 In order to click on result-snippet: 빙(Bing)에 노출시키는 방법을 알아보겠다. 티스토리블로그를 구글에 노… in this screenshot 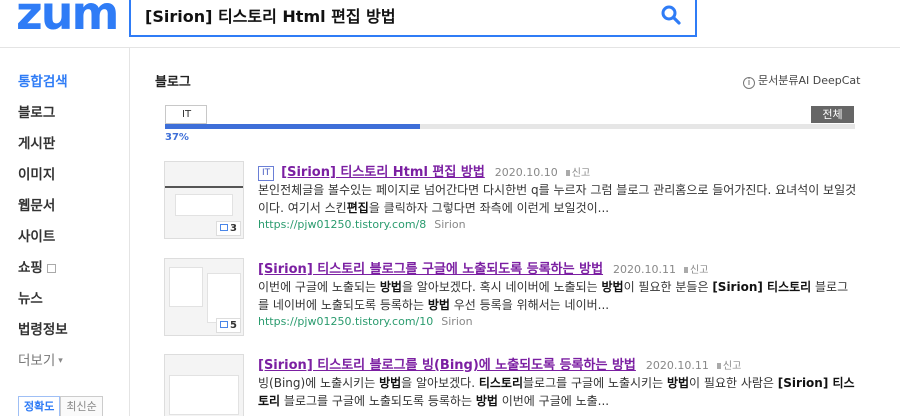, I will do `click(556, 392)`.